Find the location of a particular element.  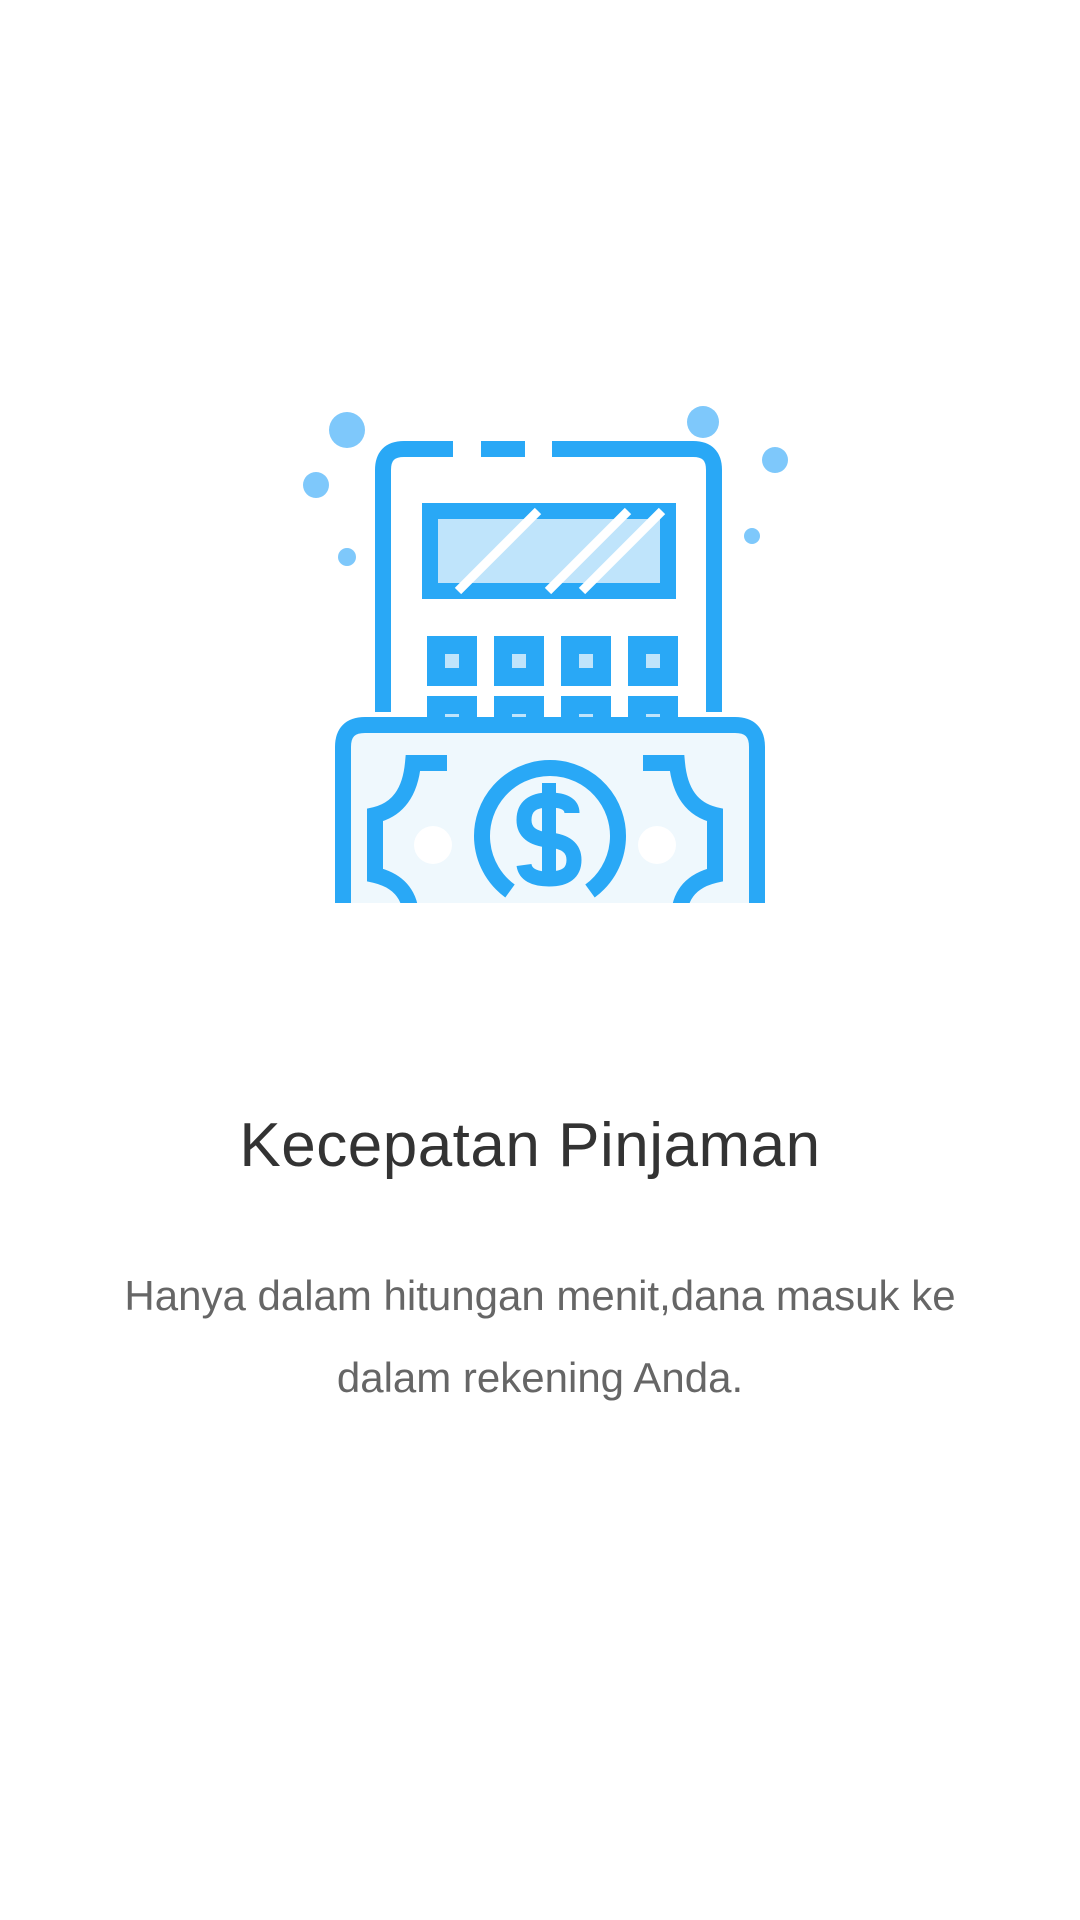

calculator-money-icon is located at coordinates (540, 655).